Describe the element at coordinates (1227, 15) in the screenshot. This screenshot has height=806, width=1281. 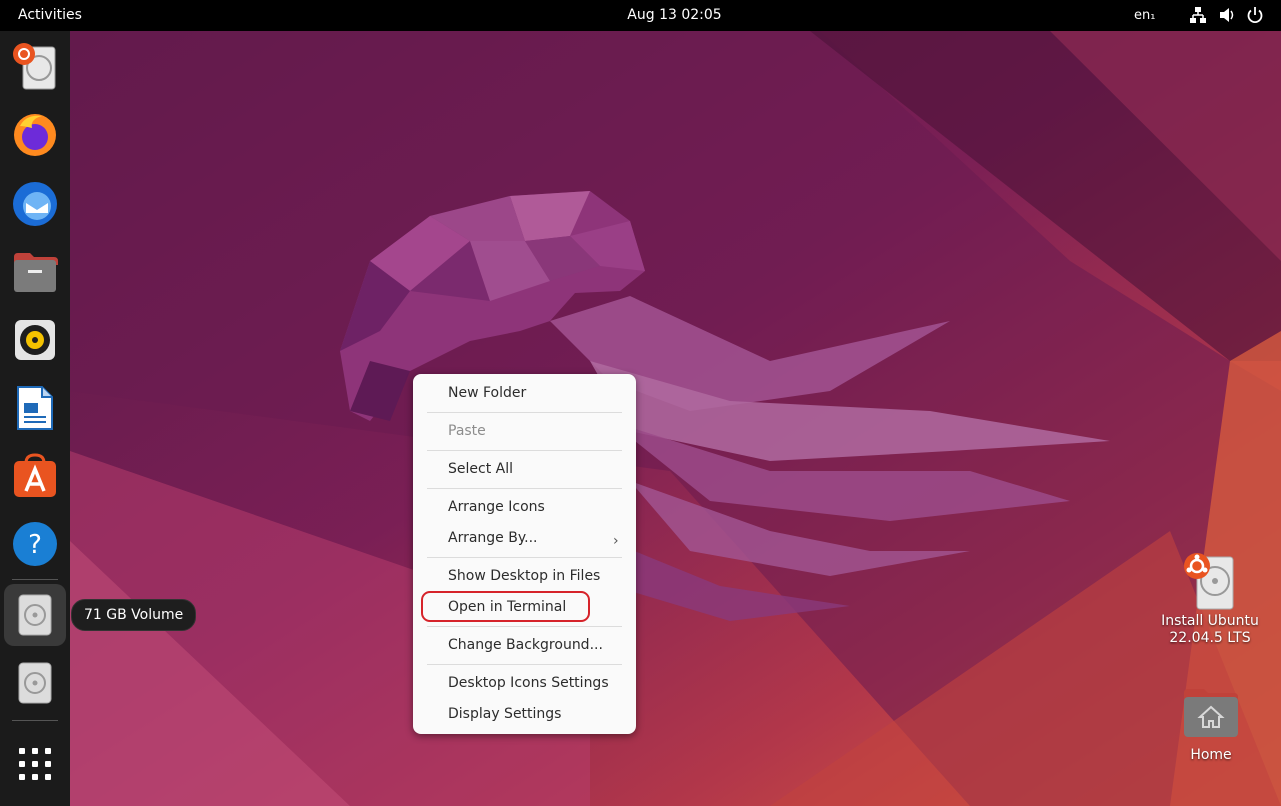
I see `volume-icon` at that location.